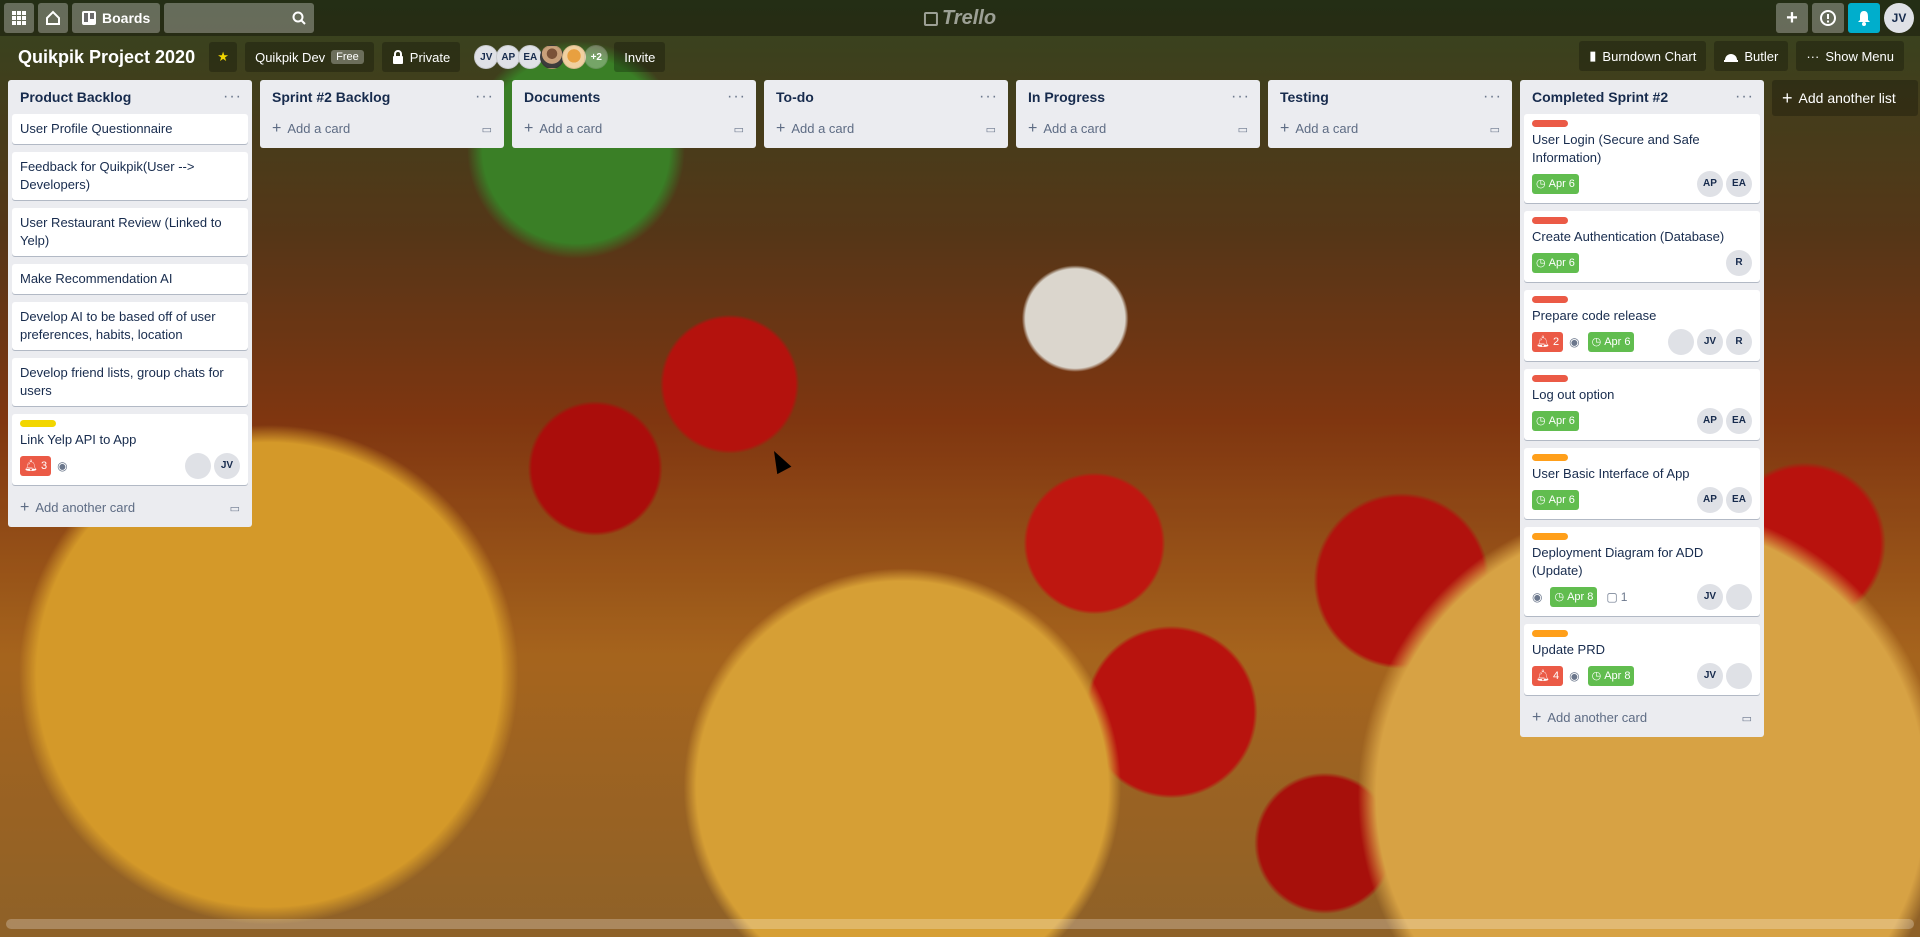 The width and height of the screenshot is (1920, 937). Describe the element at coordinates (1066, 97) in the screenshot. I see `list-title: In Progress` at that location.